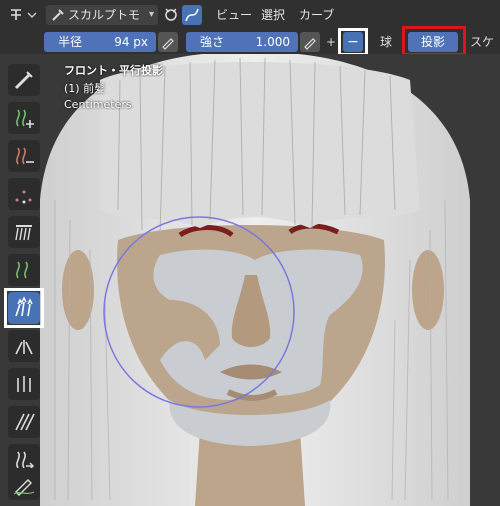  What do you see at coordinates (70, 42) in the screenshot?
I see `radius-label: 半径` at bounding box center [70, 42].